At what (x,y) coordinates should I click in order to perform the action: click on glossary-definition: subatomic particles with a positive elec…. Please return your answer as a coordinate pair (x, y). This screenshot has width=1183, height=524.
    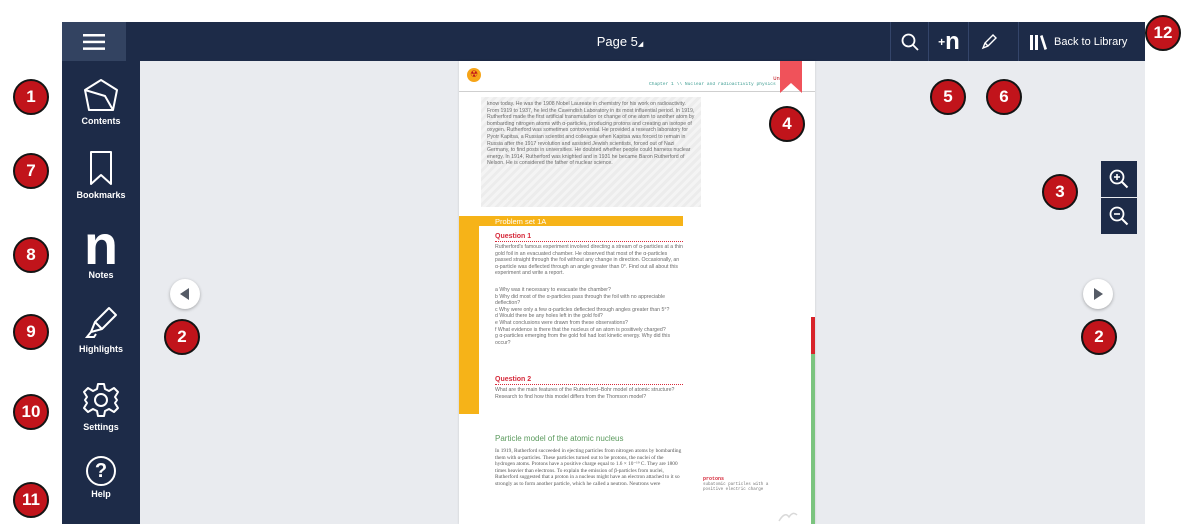
    Looking at the image, I should click on (736, 487).